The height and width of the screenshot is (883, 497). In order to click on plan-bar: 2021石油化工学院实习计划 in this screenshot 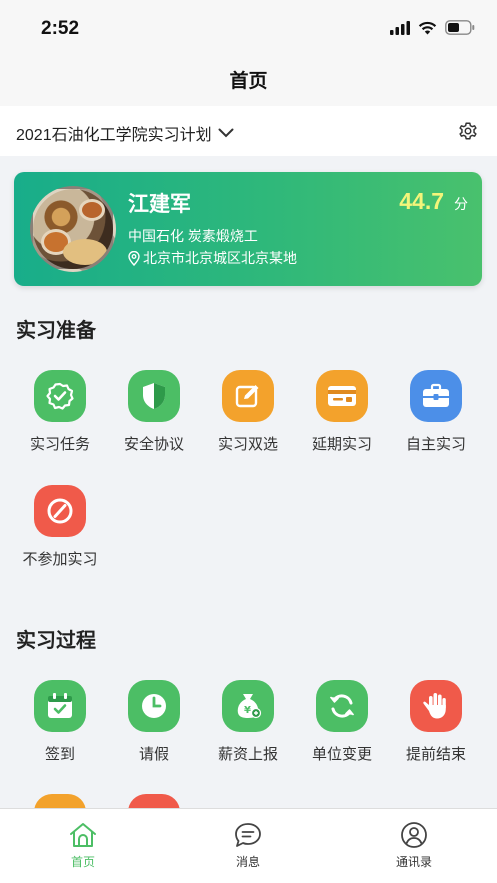, I will do `click(248, 131)`.